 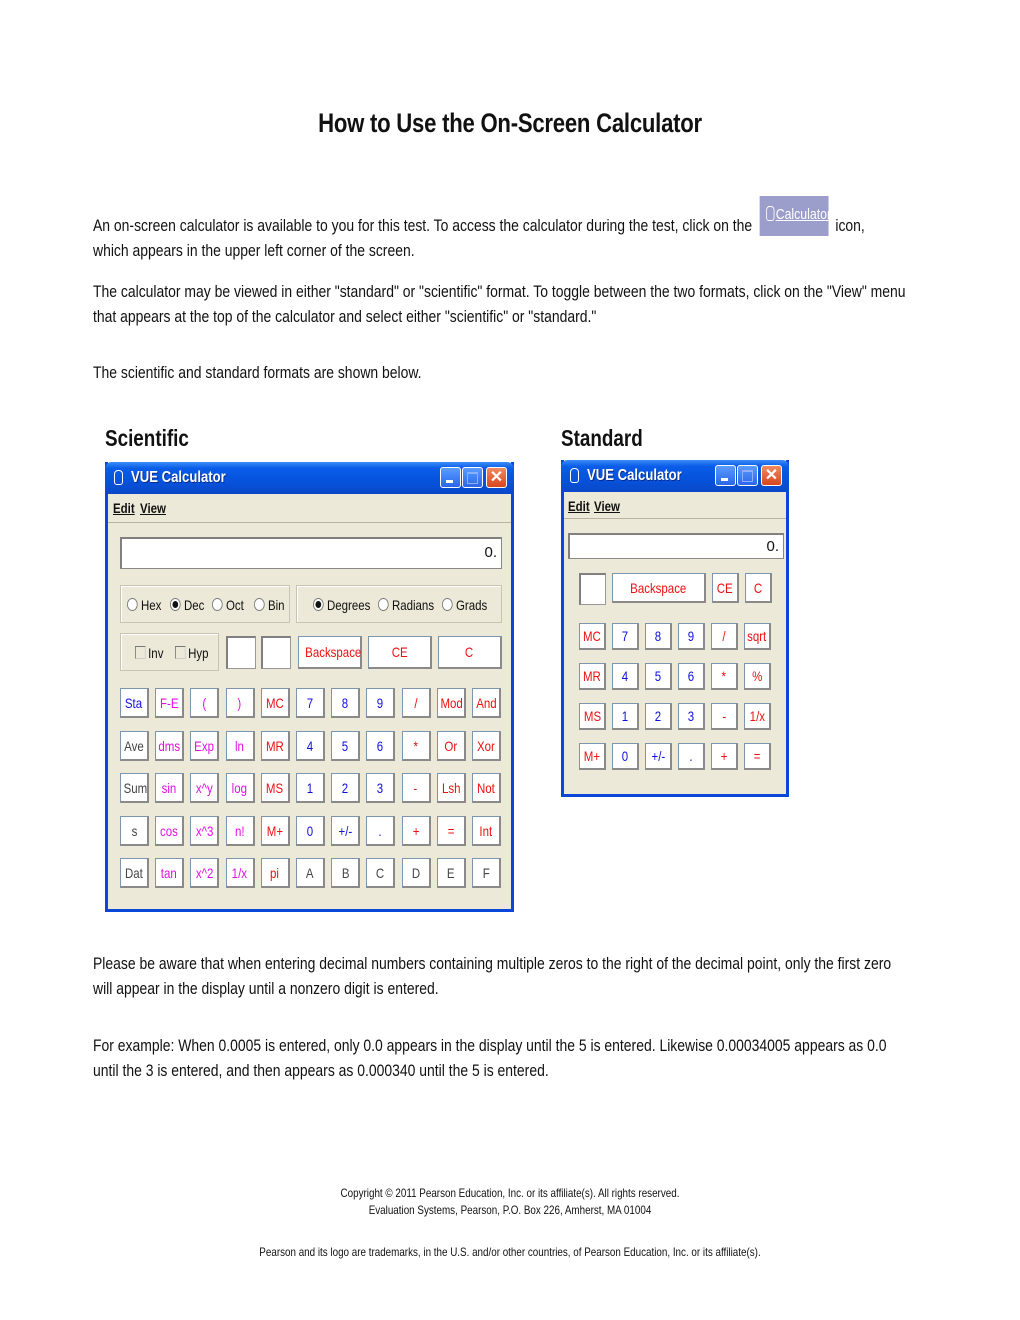 What do you see at coordinates (205, 745) in the screenshot?
I see `key-exp: Exp` at bounding box center [205, 745].